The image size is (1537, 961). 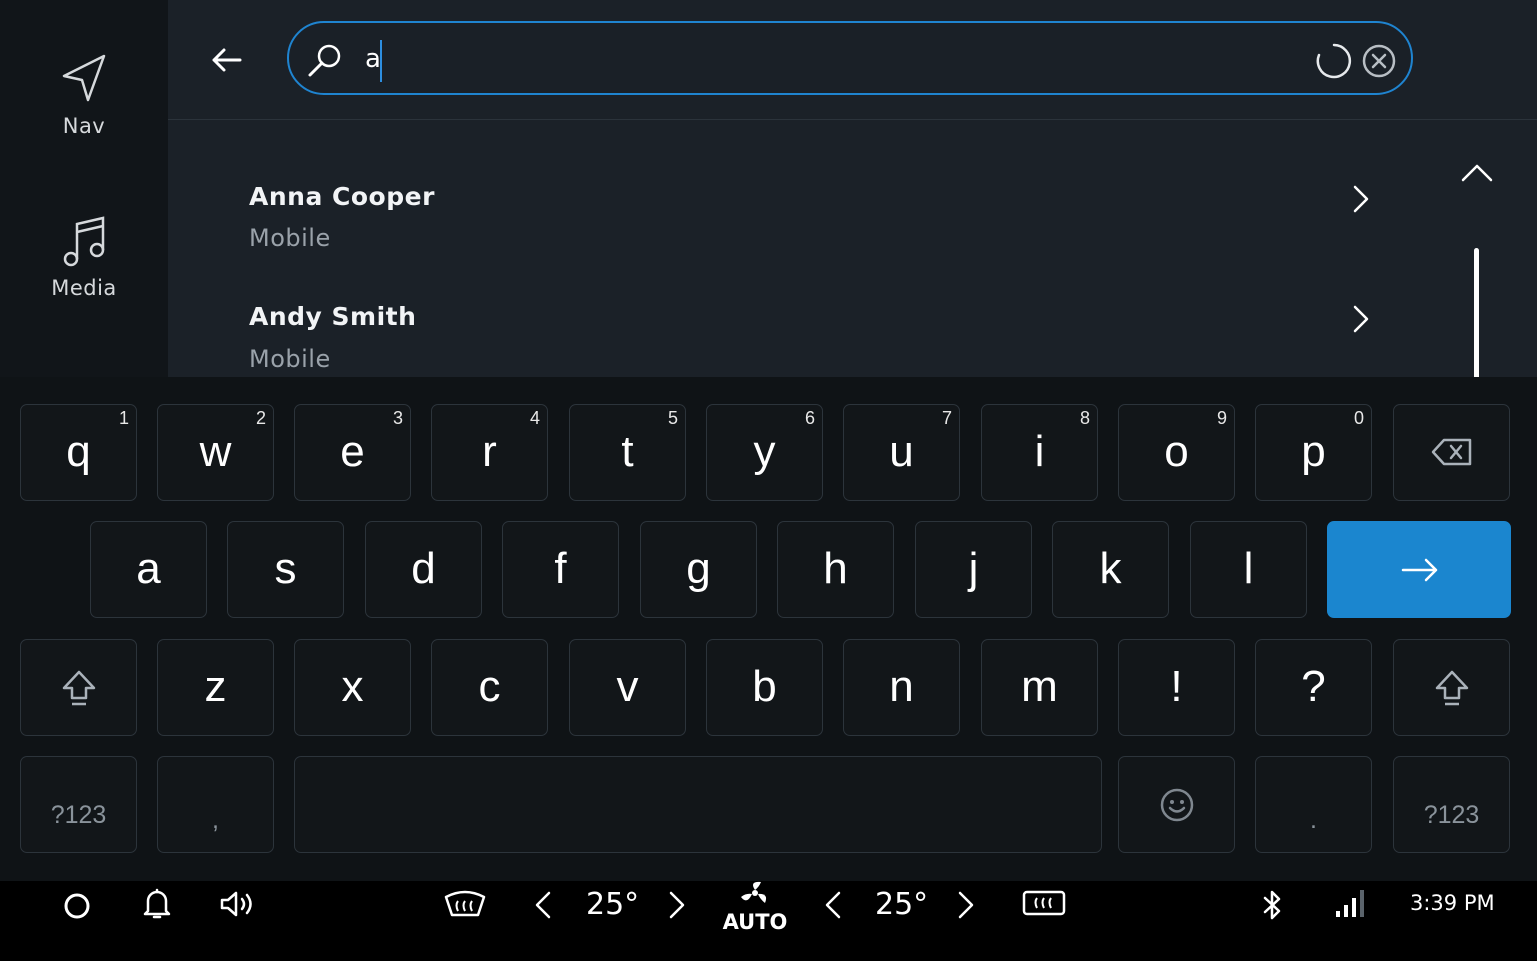 What do you see at coordinates (1451, 452) in the screenshot?
I see `backspace-key` at bounding box center [1451, 452].